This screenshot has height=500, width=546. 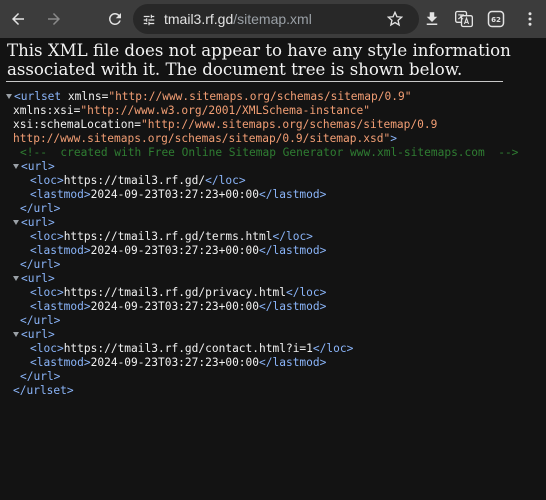 What do you see at coordinates (18, 19) in the screenshot?
I see `back-arrow-icon` at bounding box center [18, 19].